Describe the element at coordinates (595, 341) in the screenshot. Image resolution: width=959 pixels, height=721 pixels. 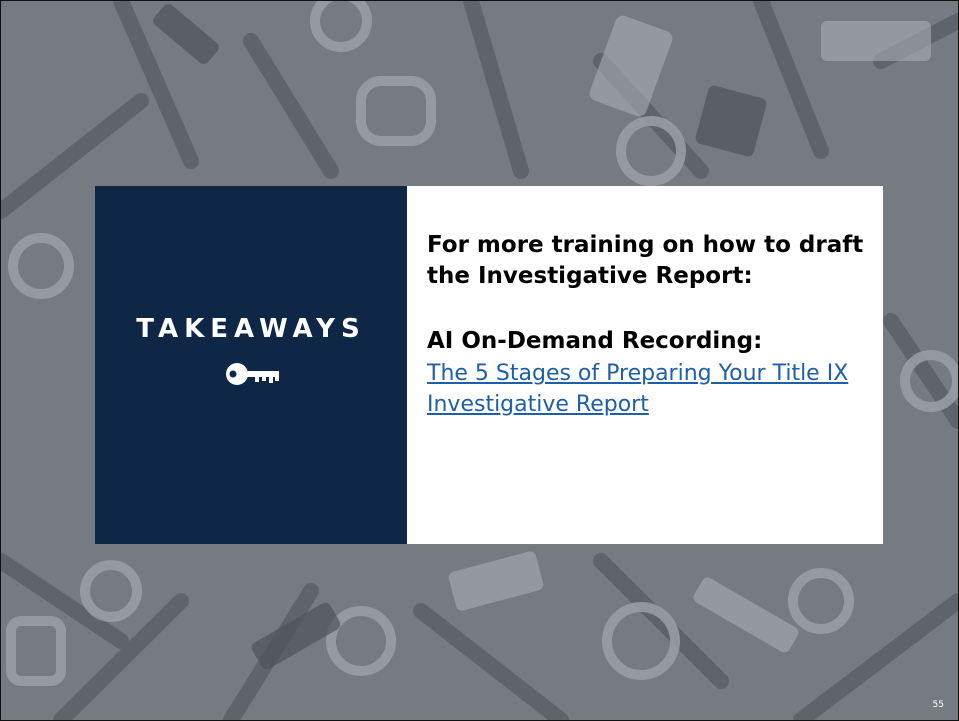
I see `recording-label: AI On-Demand Recording:` at that location.